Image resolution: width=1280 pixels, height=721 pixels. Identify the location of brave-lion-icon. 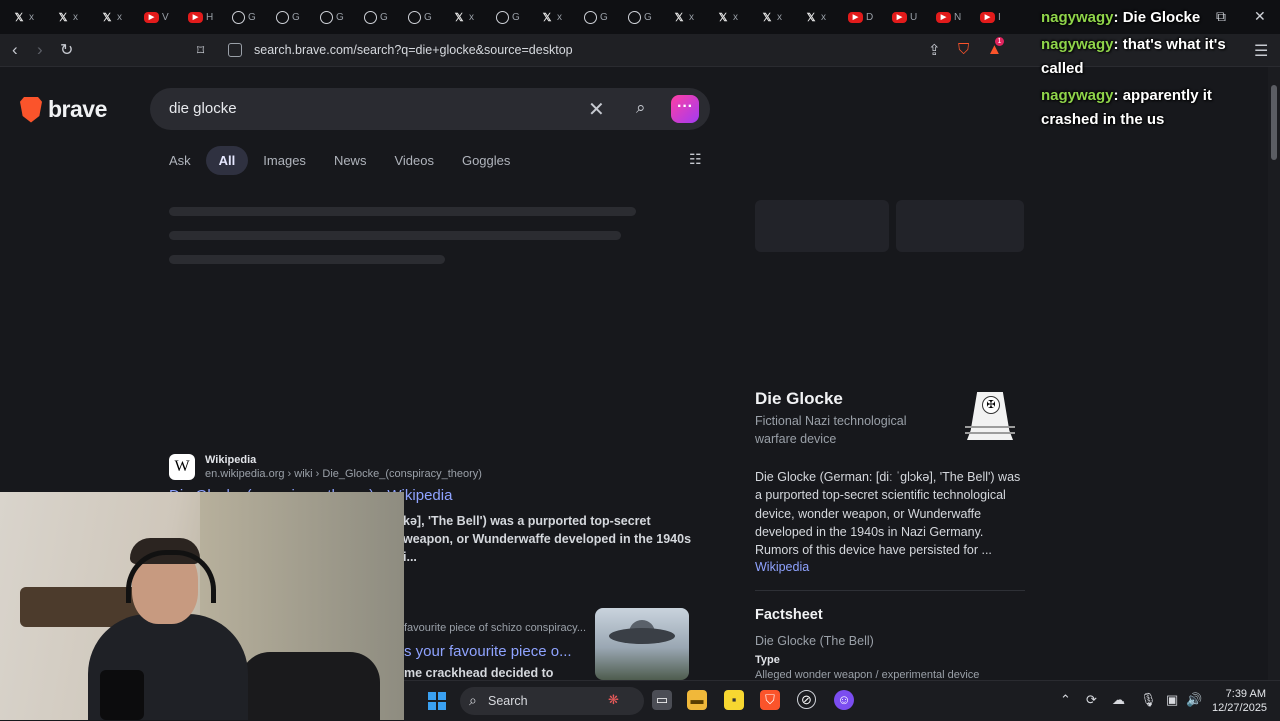
(31, 109).